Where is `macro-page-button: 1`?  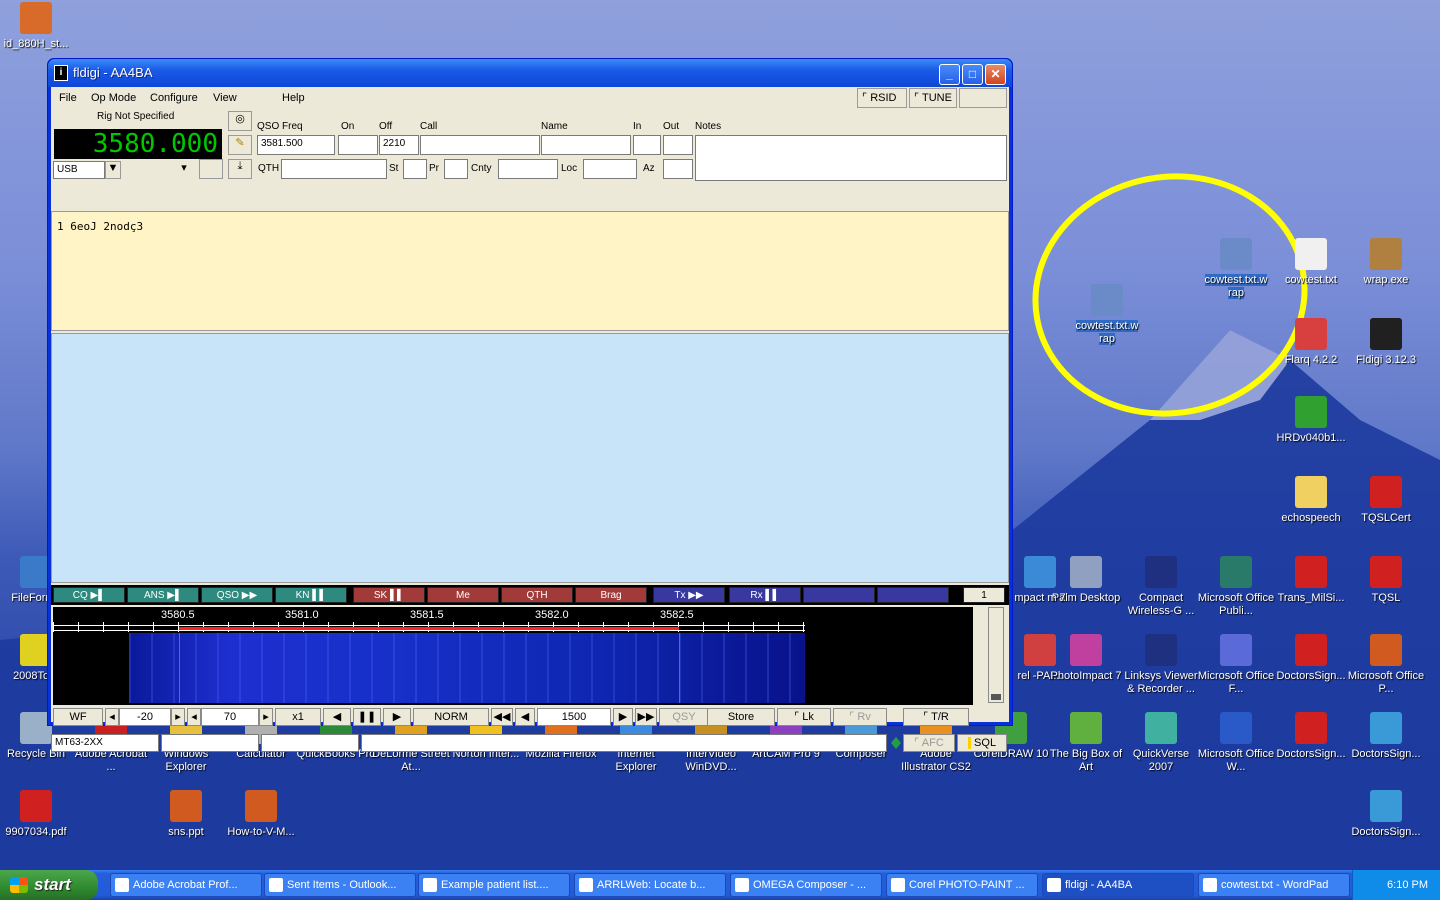
macro-page-button: 1 is located at coordinates (984, 595).